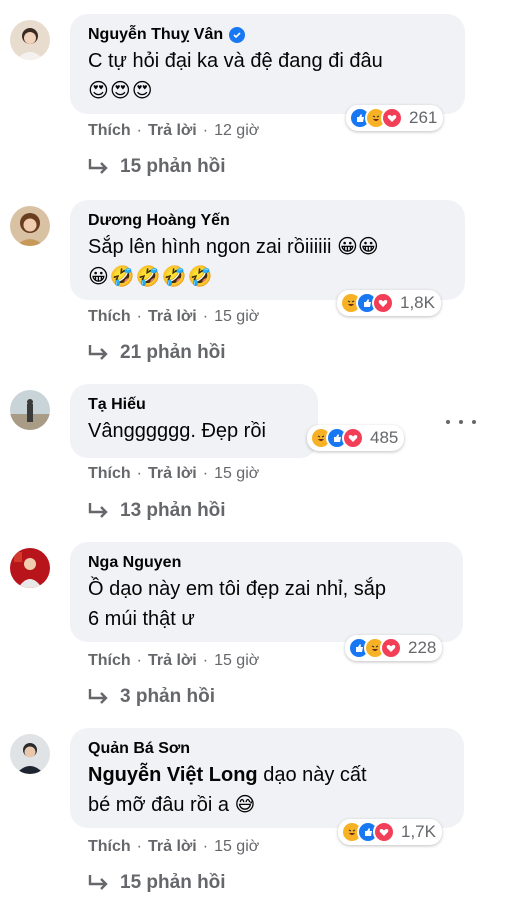 The width and height of the screenshot is (513, 899). Describe the element at coordinates (173, 775) in the screenshot. I see `mention-link: Nguyễn Việt Long` at that location.